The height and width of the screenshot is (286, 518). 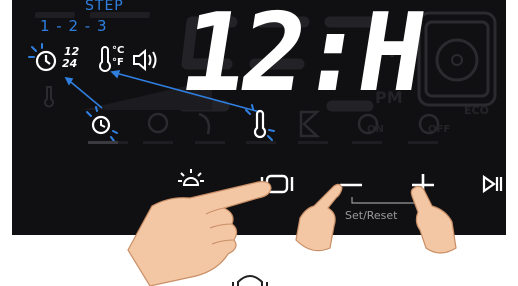 What do you see at coordinates (250, 280) in the screenshot?
I see `steam-icon-bottom` at bounding box center [250, 280].